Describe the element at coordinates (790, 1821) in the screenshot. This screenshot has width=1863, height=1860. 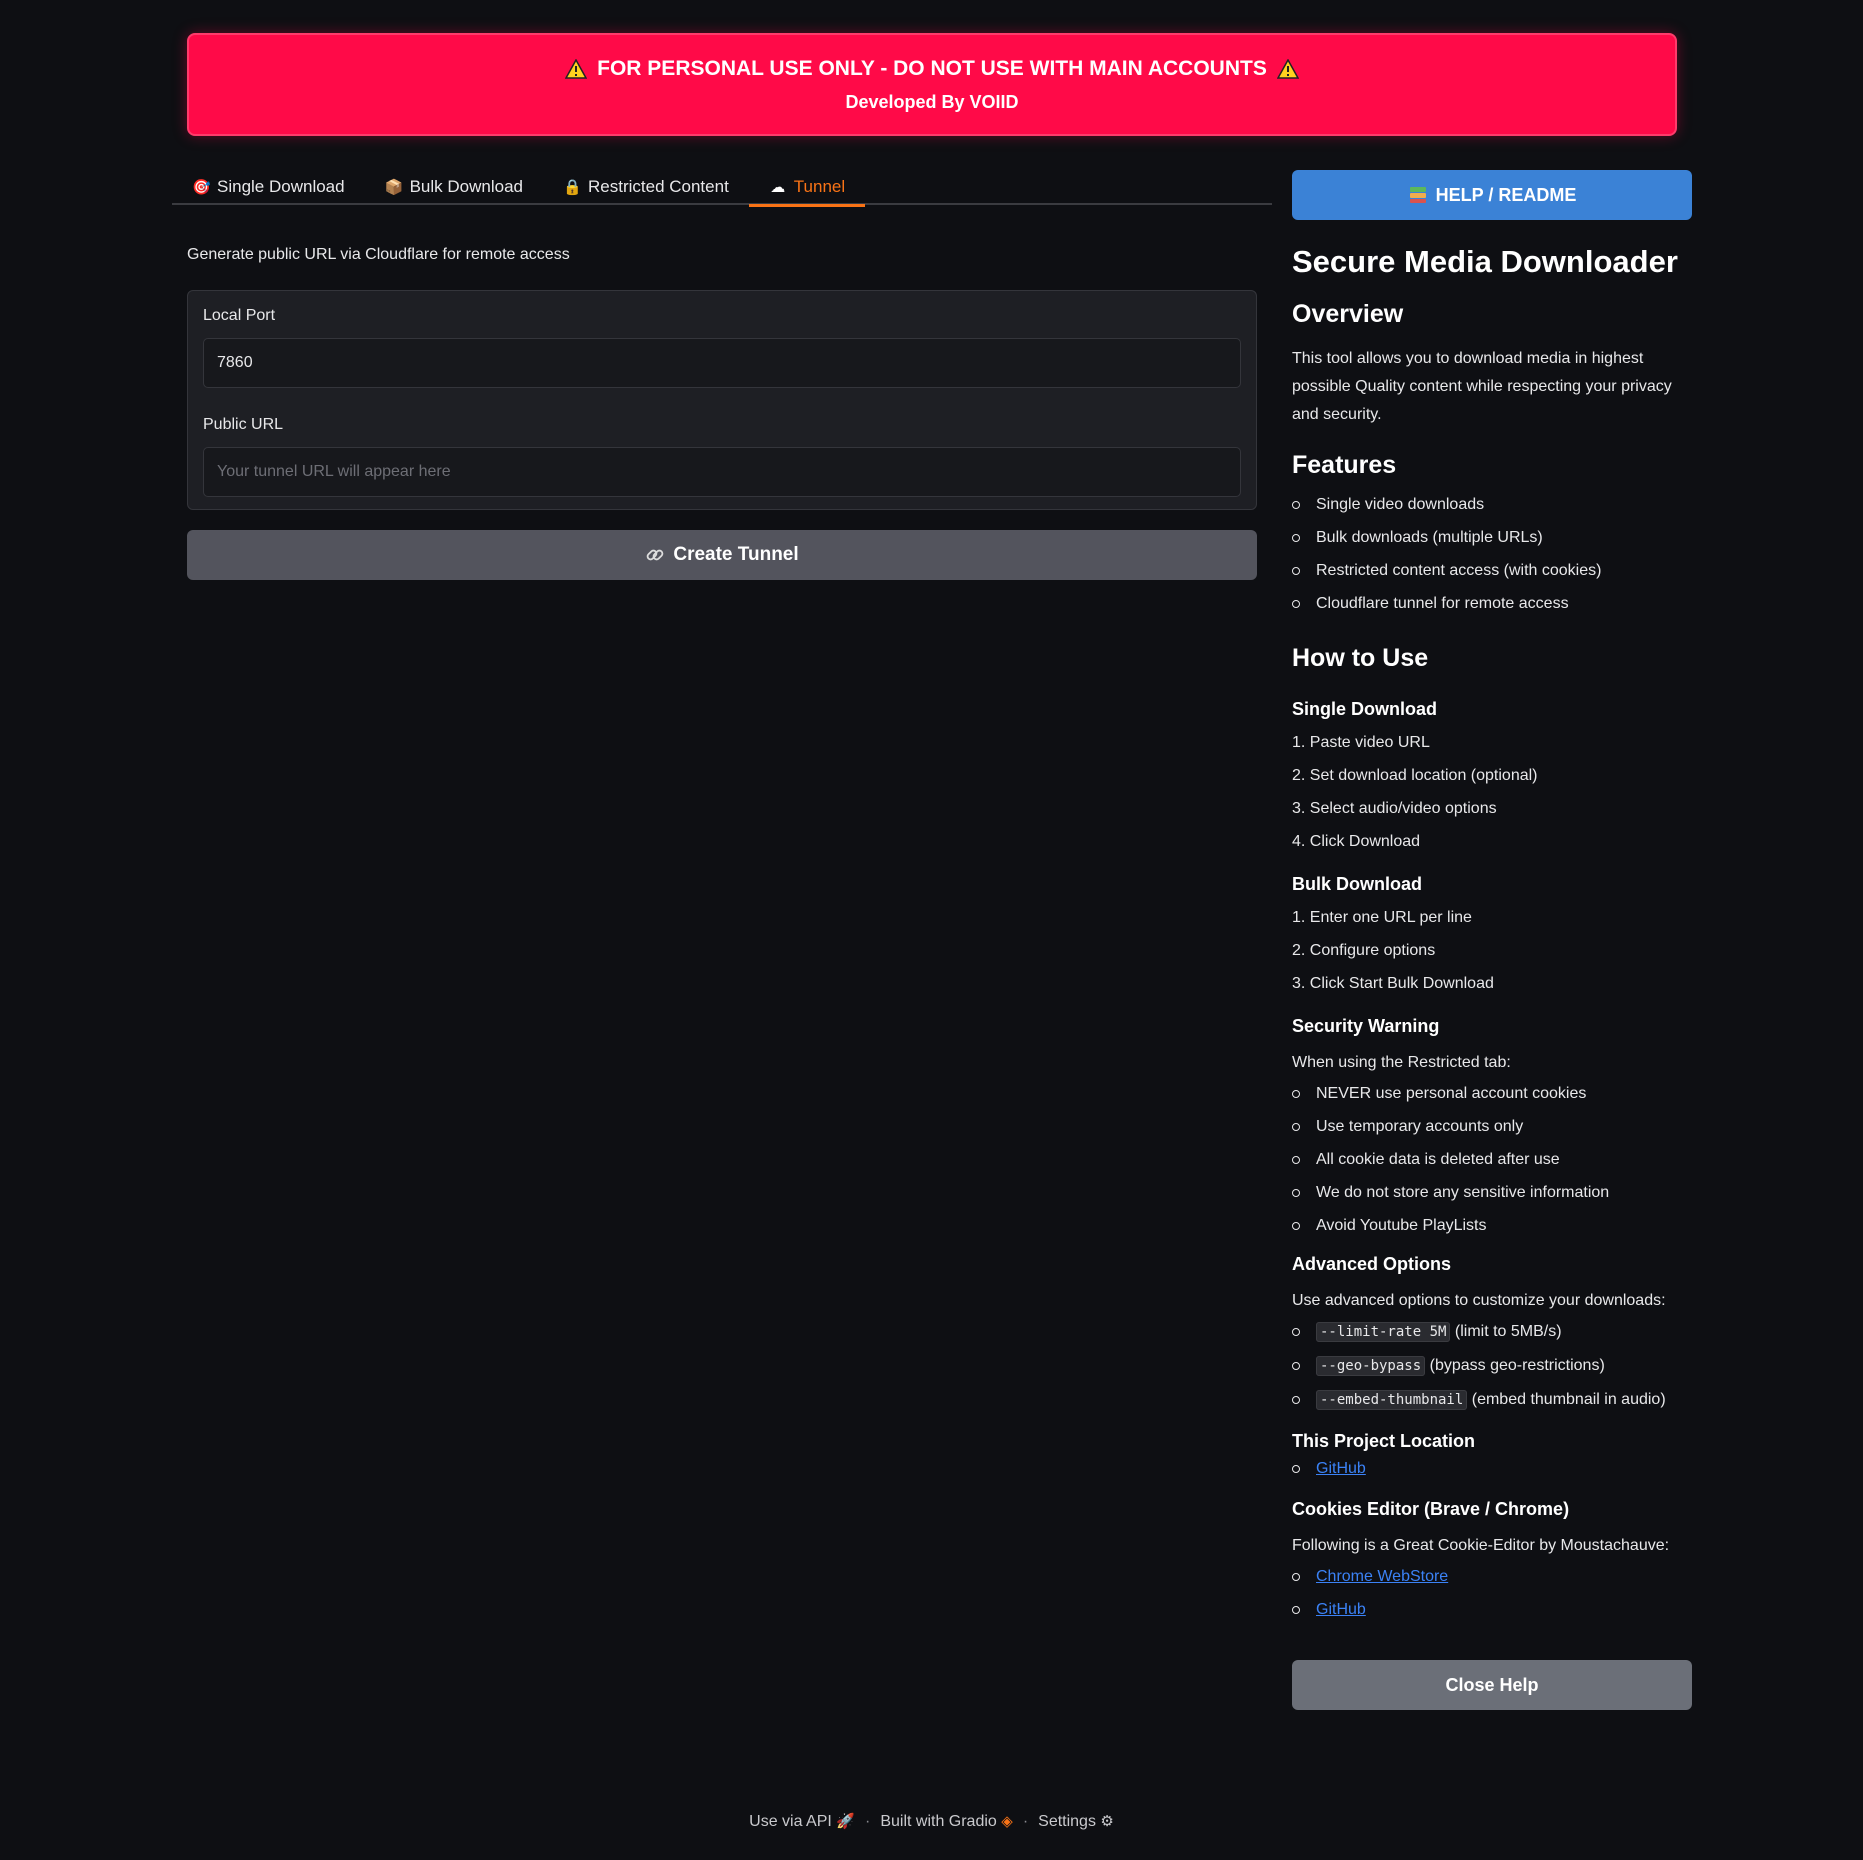
I see `footer-api-label: Use via API` at that location.